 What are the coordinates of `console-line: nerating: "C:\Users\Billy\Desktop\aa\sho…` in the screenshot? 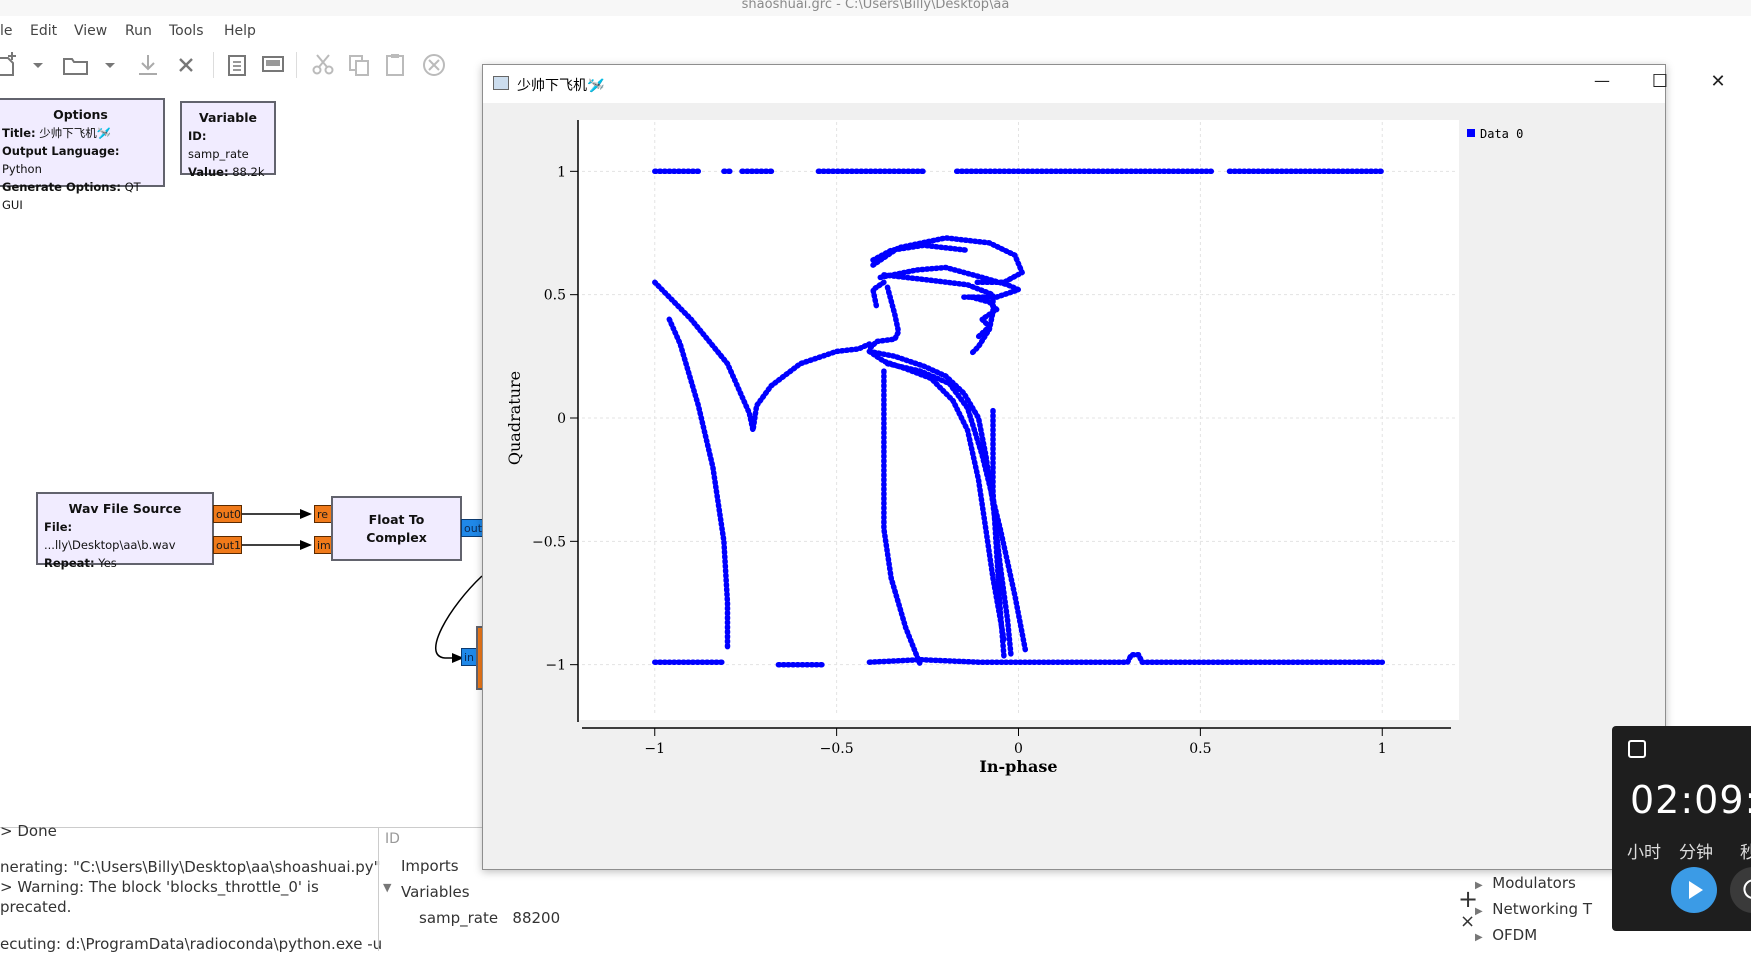 It's located at (190, 867).